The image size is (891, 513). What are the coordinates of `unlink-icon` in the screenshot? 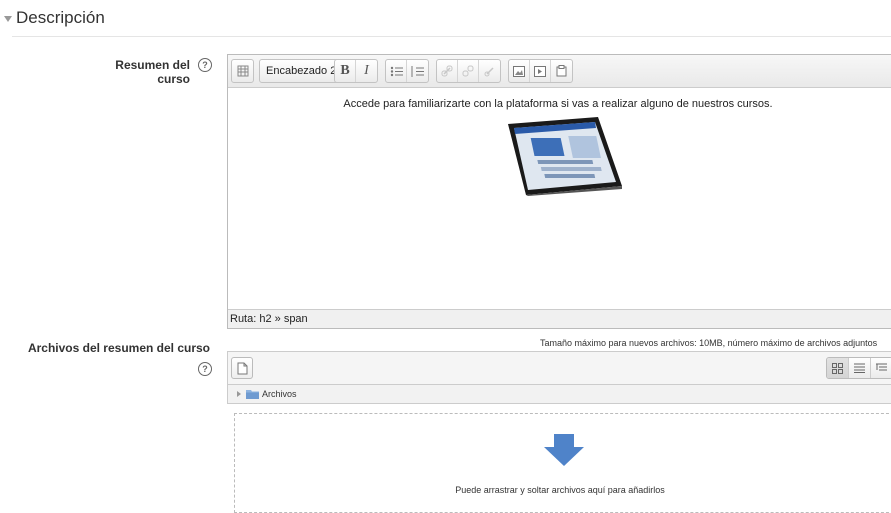 It's located at (468, 71).